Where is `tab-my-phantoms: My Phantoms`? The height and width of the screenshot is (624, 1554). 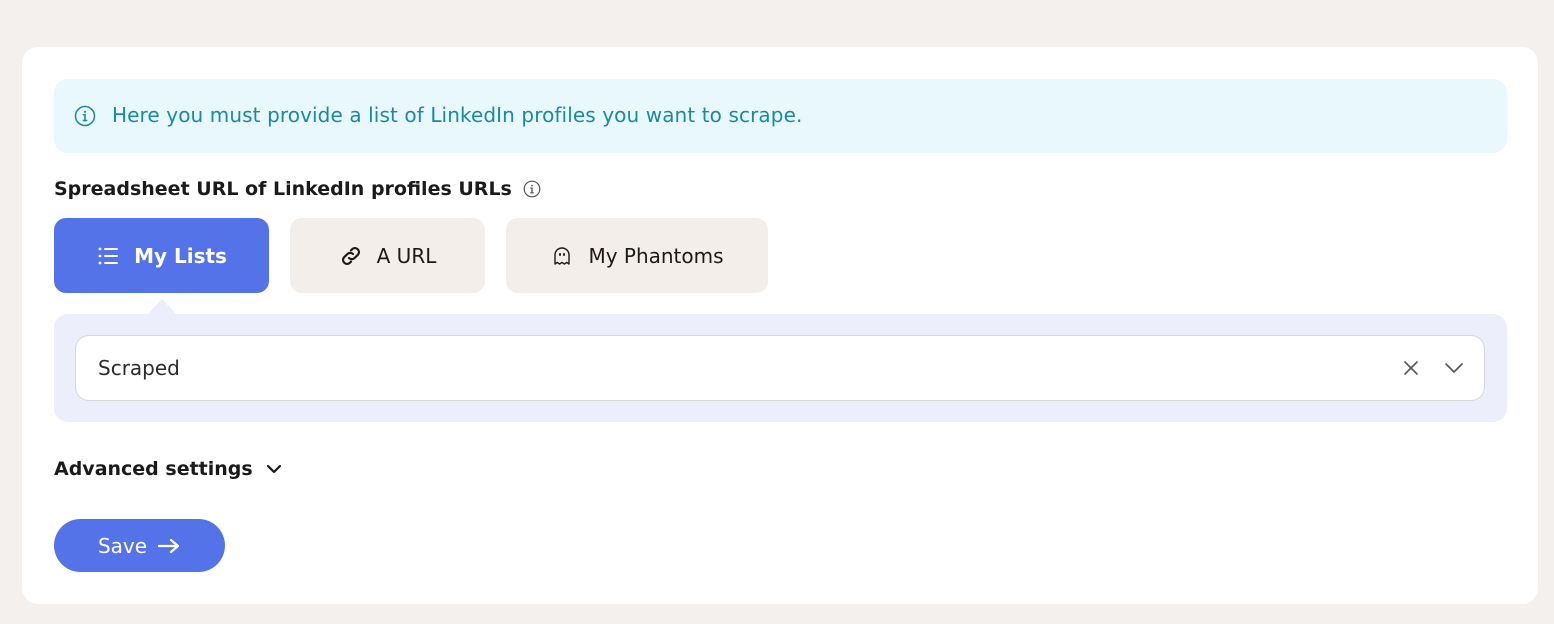 tab-my-phantoms: My Phantoms is located at coordinates (637, 255).